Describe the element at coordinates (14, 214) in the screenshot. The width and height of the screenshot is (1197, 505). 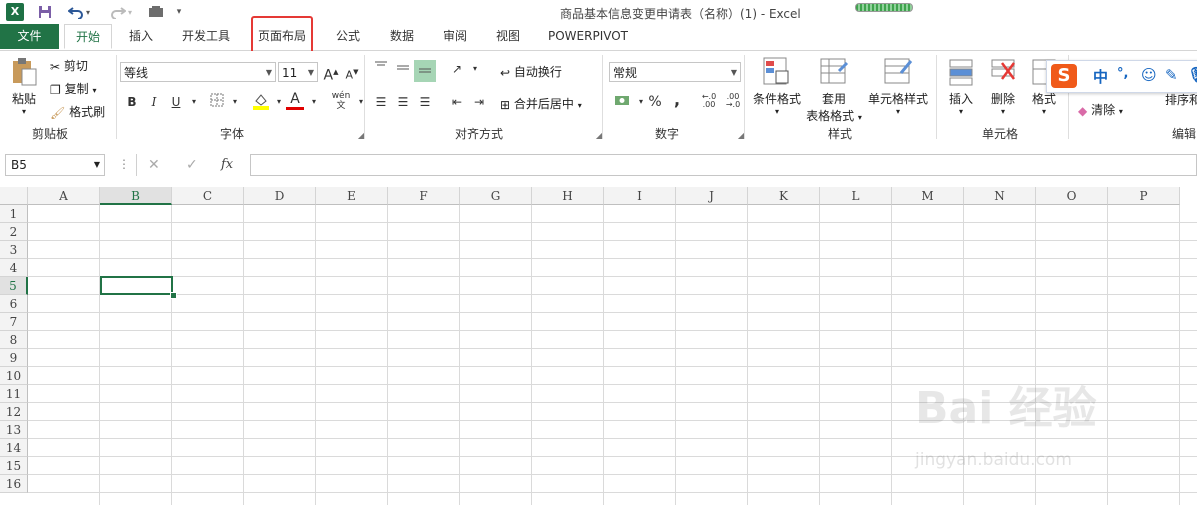
I see `row-header-1: 1` at that location.